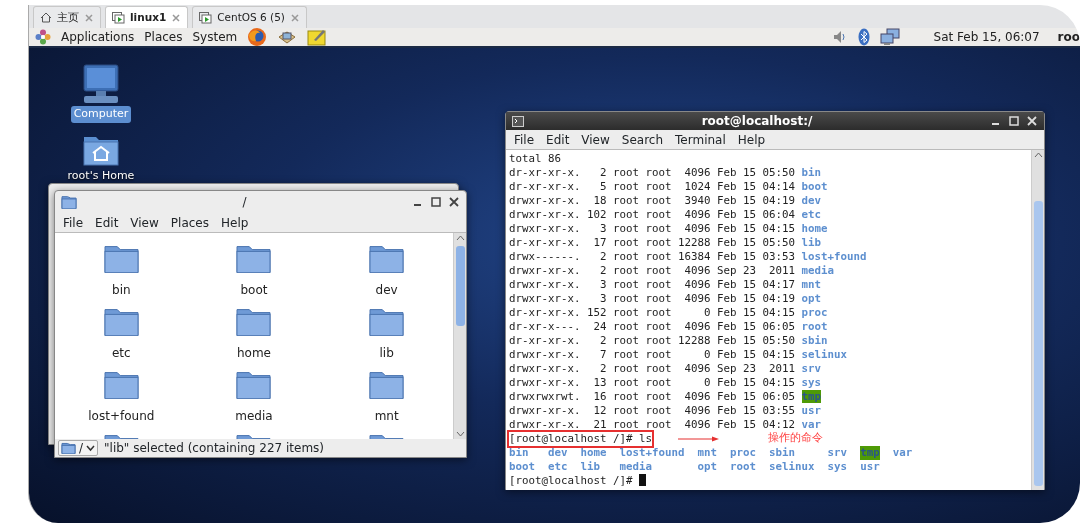  What do you see at coordinates (121, 290) in the screenshot?
I see `folder-name: bin` at bounding box center [121, 290].